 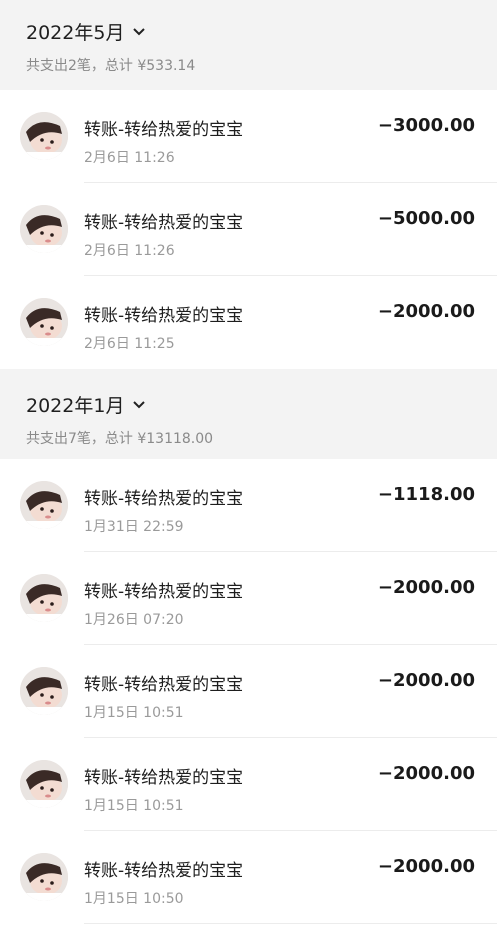 I want to click on transaction-amount: −5000.00, so click(x=426, y=218).